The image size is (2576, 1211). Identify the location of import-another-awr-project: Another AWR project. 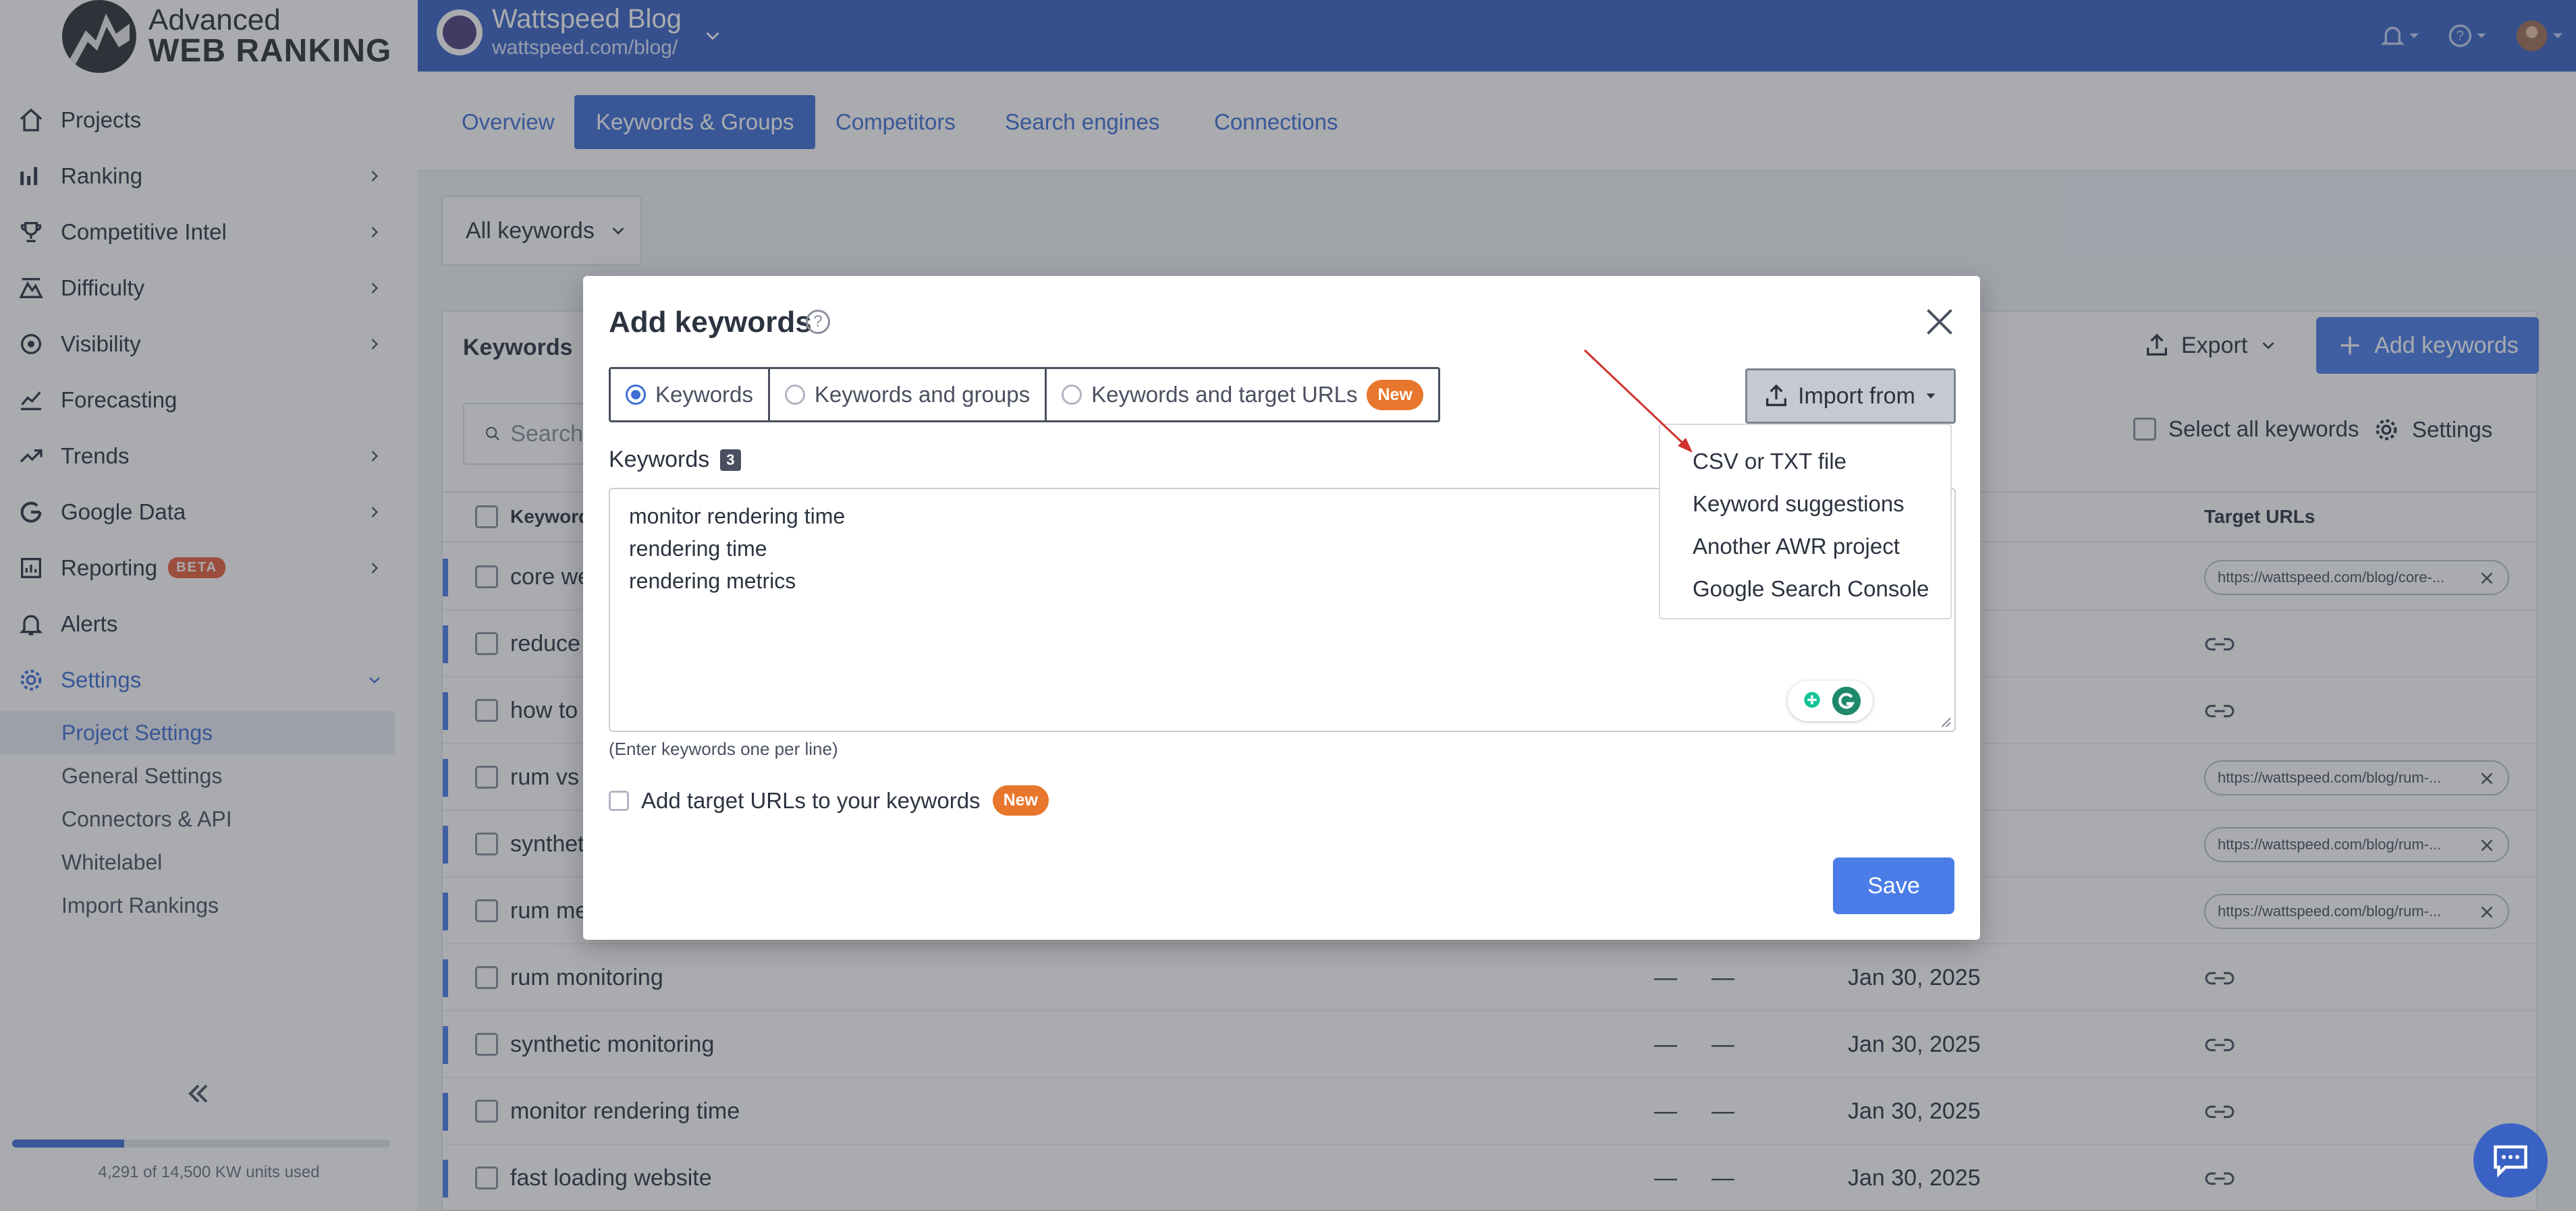
(1805, 546).